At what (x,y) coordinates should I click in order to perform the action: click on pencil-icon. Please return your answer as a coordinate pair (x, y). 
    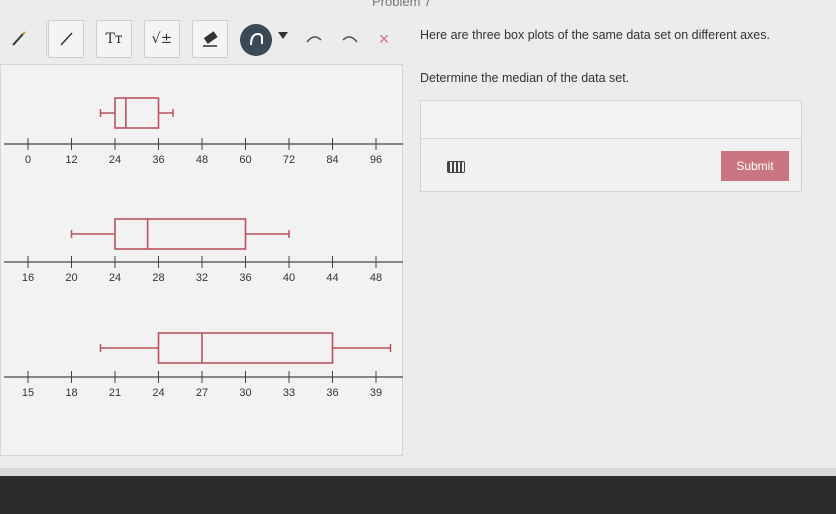
    Looking at the image, I should click on (19, 38).